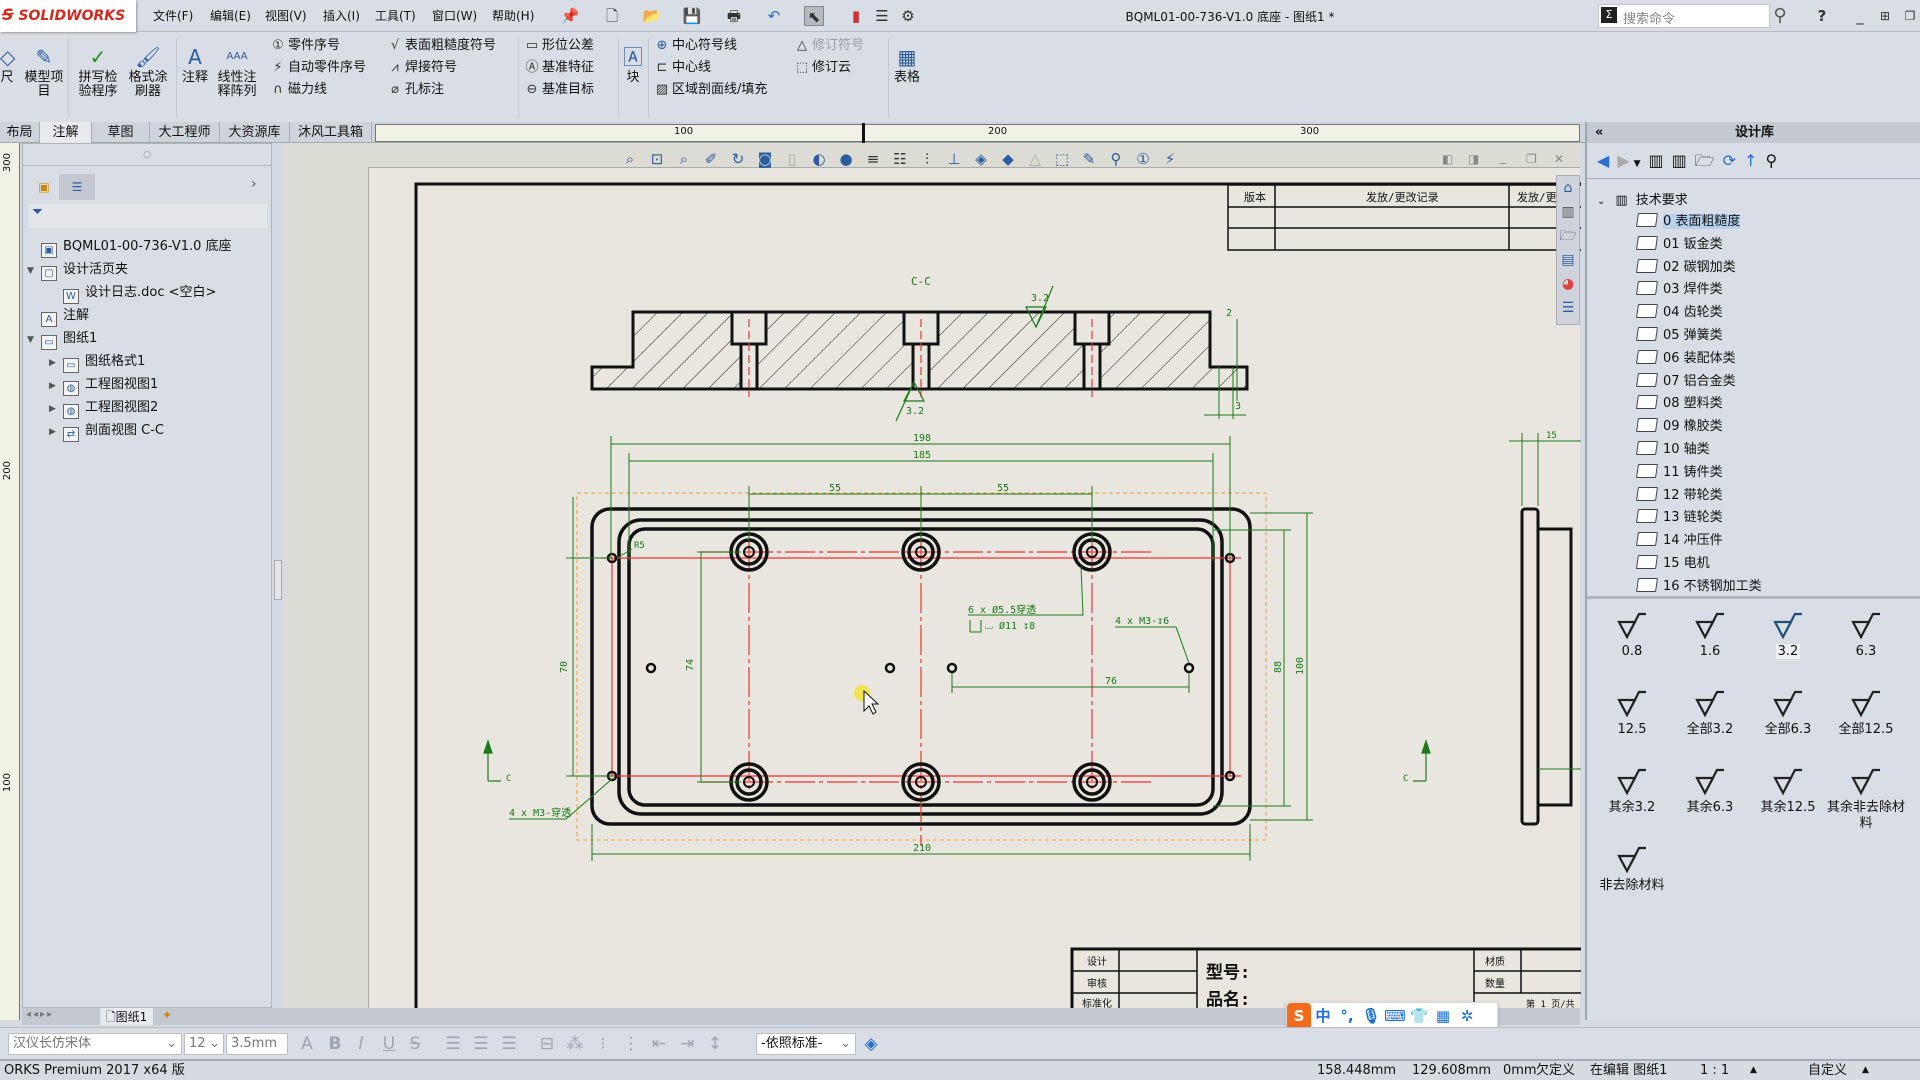 The height and width of the screenshot is (1080, 1920). Describe the element at coordinates (828, 46) in the screenshot. I see `revision-symbol-button: △ 修订符号` at that location.